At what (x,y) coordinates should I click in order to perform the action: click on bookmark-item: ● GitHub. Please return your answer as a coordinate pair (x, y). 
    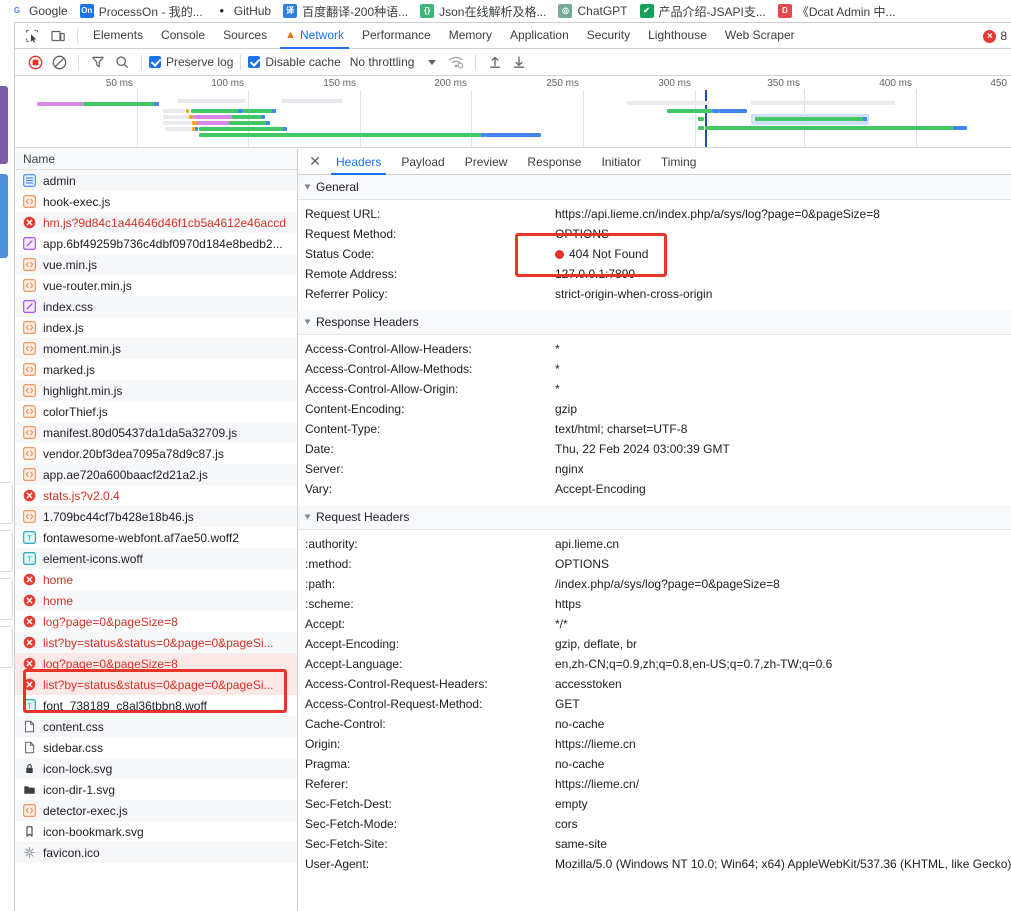
    Looking at the image, I should click on (243, 11).